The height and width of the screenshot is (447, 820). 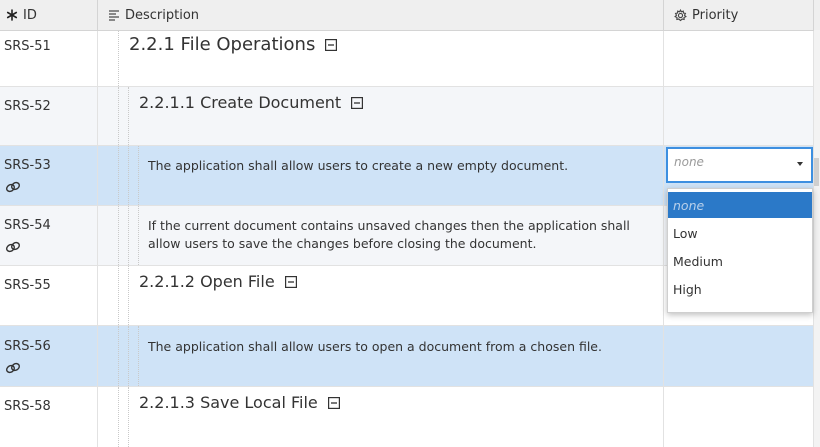 What do you see at coordinates (739, 165) in the screenshot?
I see `priority-select: none` at bounding box center [739, 165].